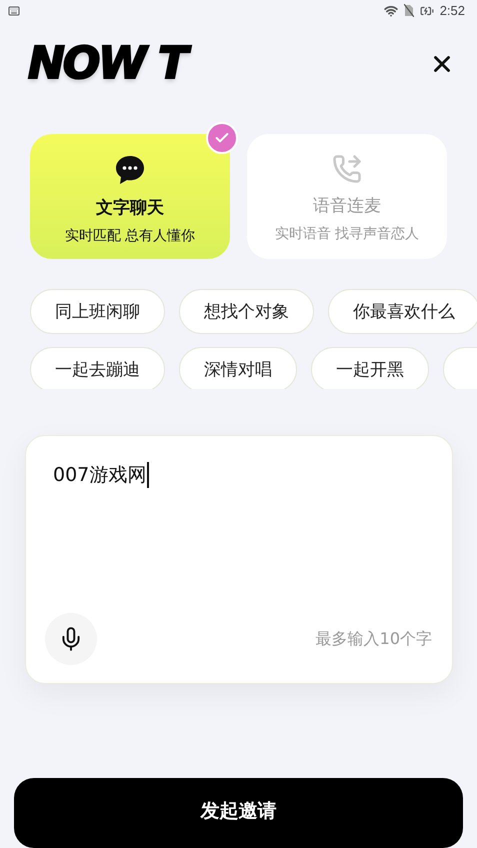 The width and height of the screenshot is (477, 848). Describe the element at coordinates (97, 368) in the screenshot. I see `topic-chip: 一起去蹦迪` at that location.